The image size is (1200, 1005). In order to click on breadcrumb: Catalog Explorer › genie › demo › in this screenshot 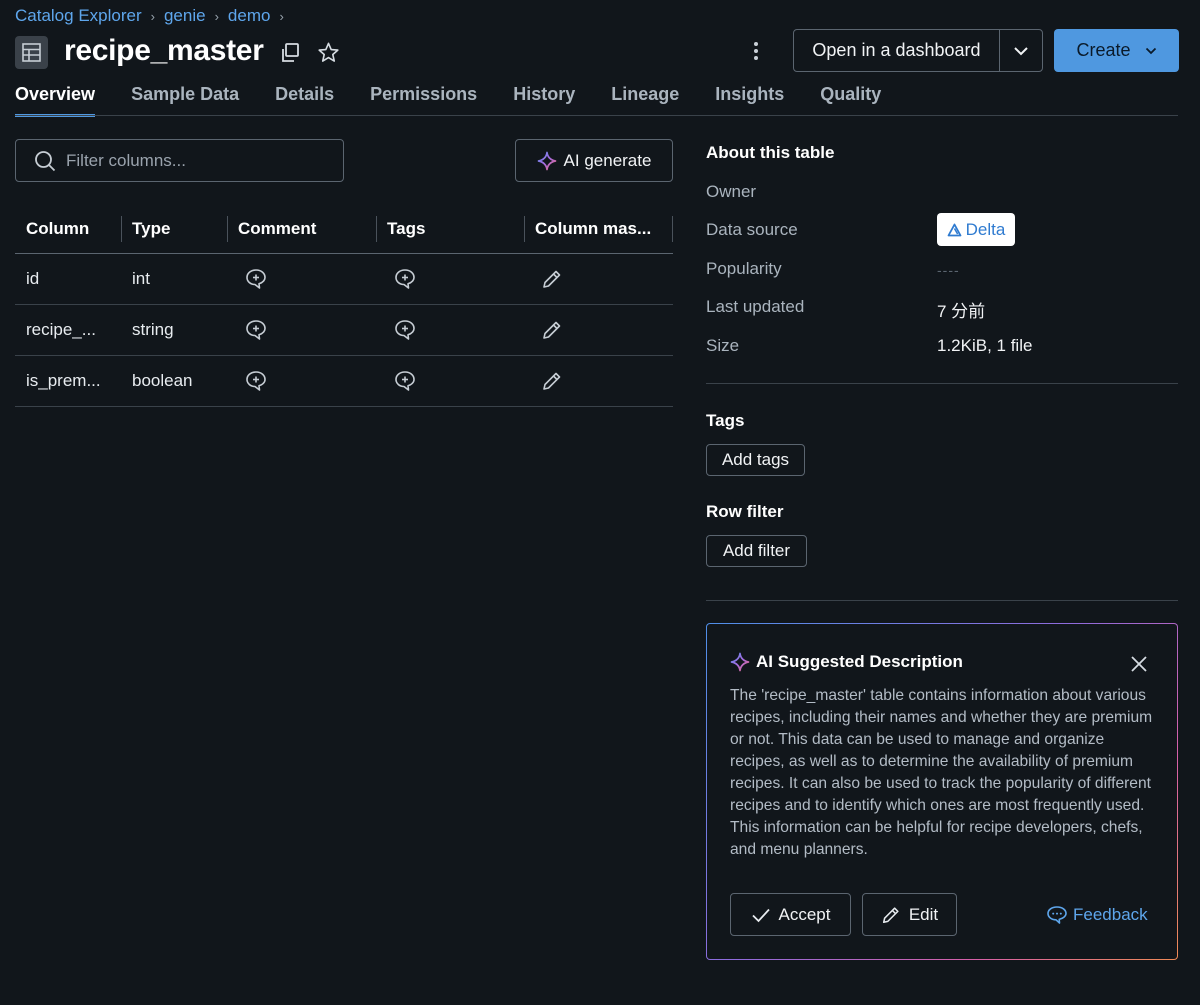, I will do `click(149, 16)`.